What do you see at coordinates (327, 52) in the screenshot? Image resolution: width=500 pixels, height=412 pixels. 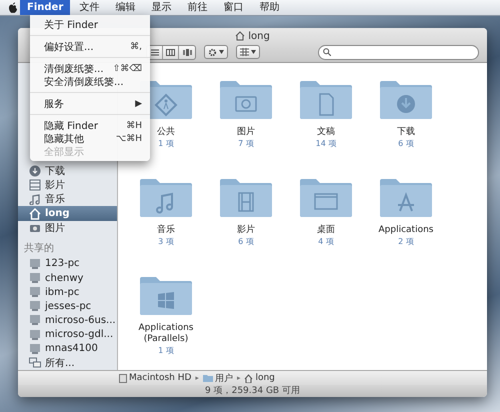 I see `search-icon` at bounding box center [327, 52].